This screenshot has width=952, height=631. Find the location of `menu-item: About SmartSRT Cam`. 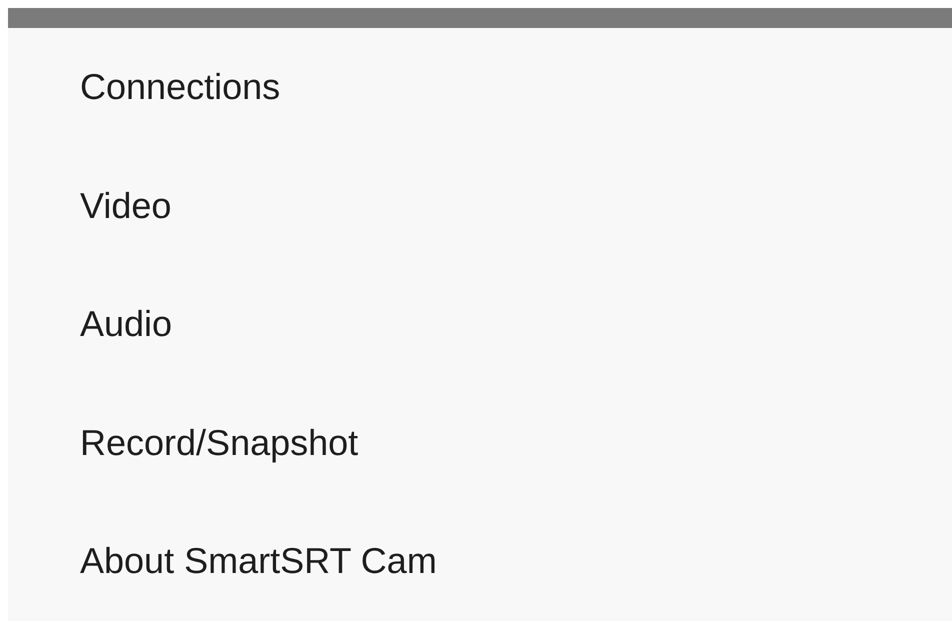

menu-item: About SmartSRT Cam is located at coordinates (258, 561).